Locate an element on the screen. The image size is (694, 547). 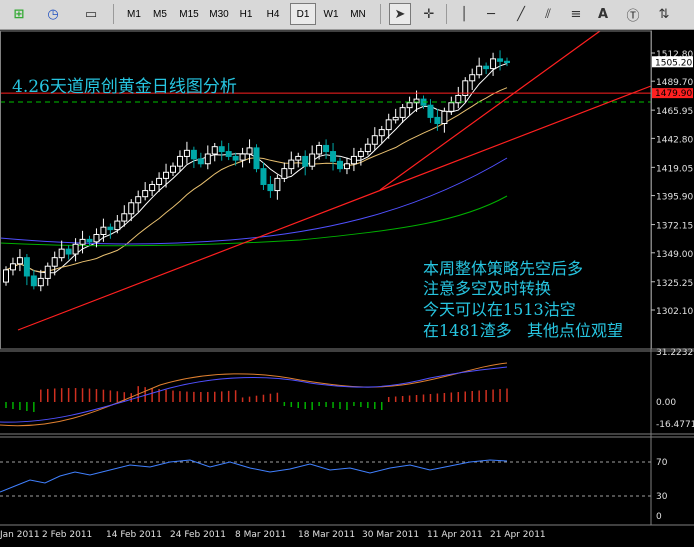
timeframe-m1: M1 is located at coordinates (134, 14).